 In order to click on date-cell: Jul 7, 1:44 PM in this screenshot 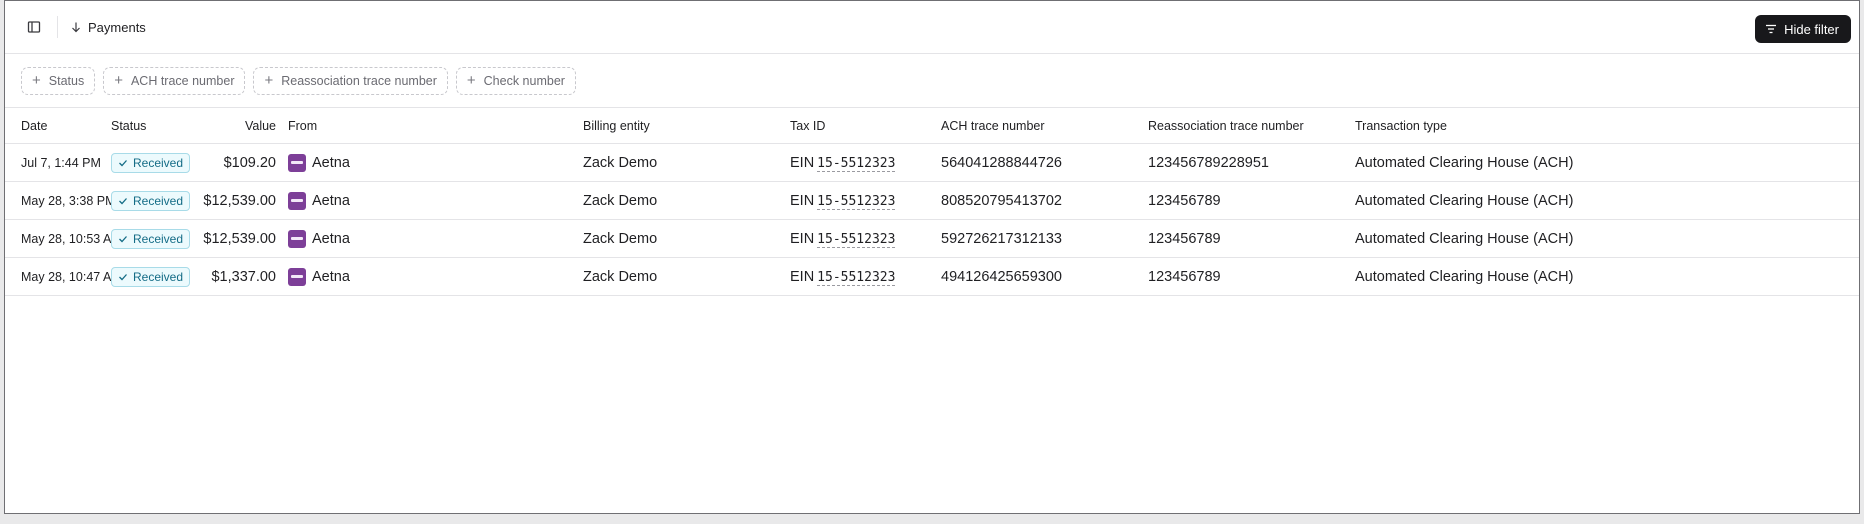, I will do `click(58, 162)`.